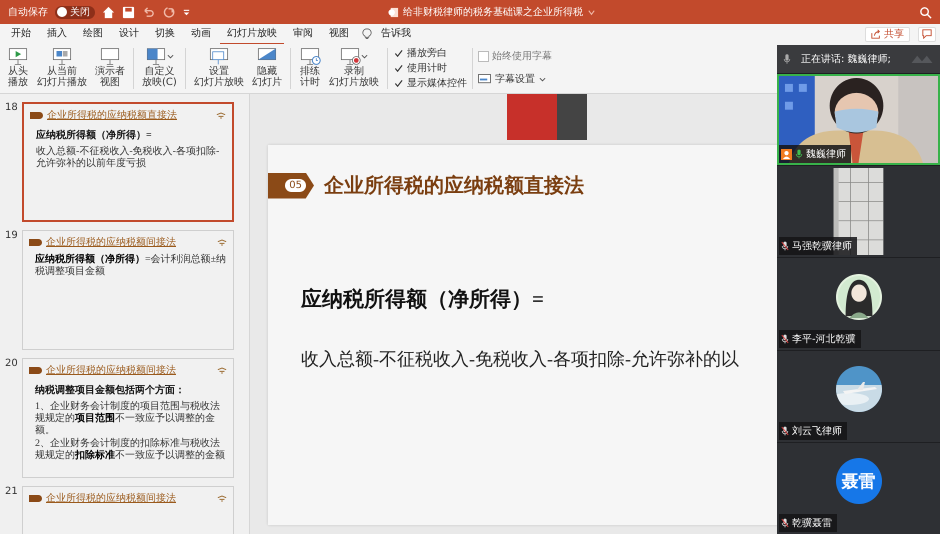 The width and height of the screenshot is (940, 534). I want to click on microphone-icon, so click(787, 59).